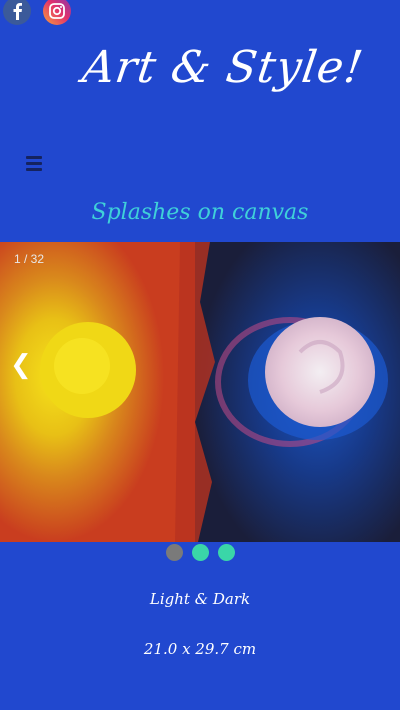 The width and height of the screenshot is (400, 710). I want to click on slide-indicators, so click(200, 552).